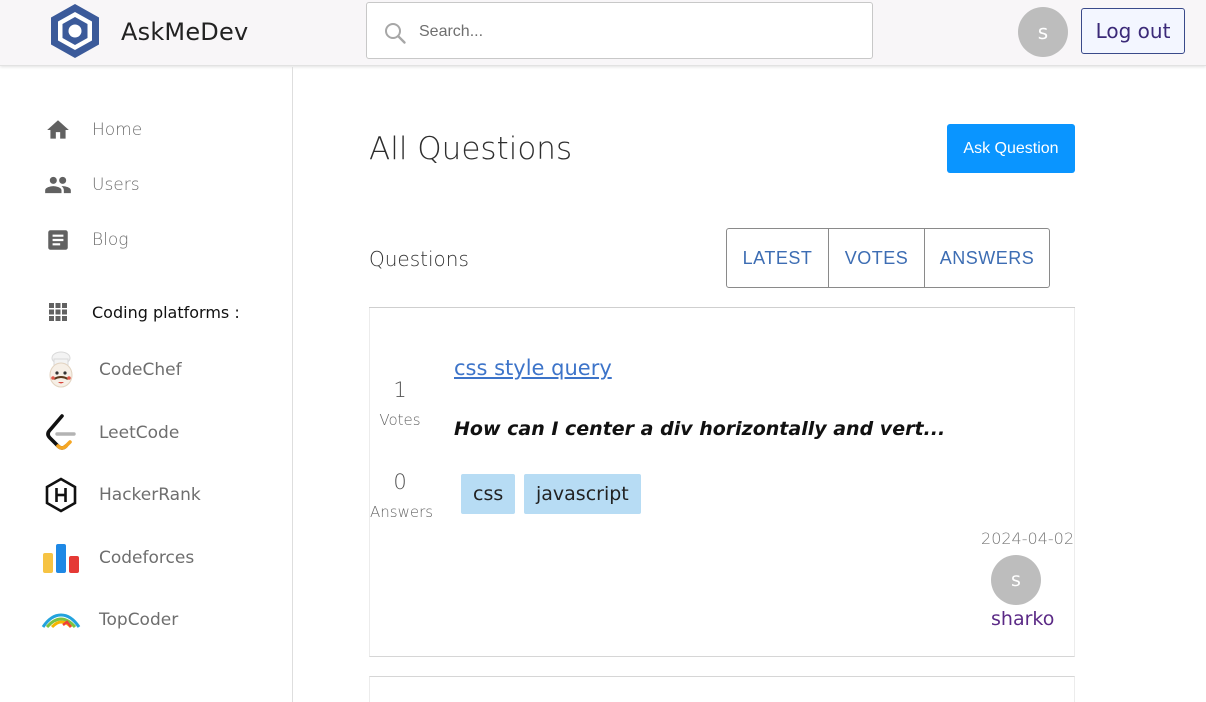  Describe the element at coordinates (116, 185) in the screenshot. I see `sidebar-item-label: Users` at that location.